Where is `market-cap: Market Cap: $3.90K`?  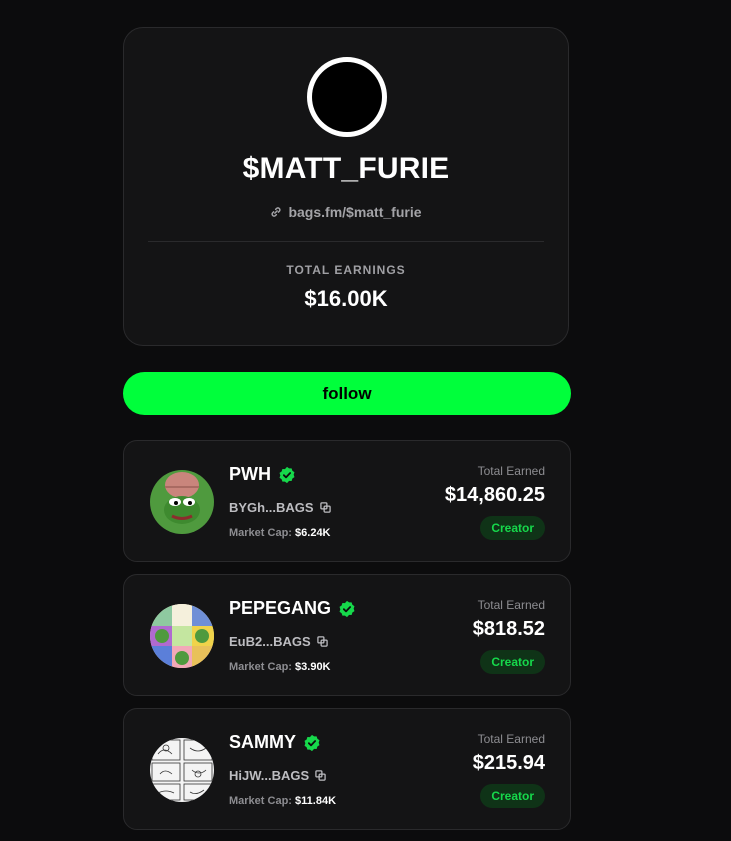 market-cap: Market Cap: $3.90K is located at coordinates (280, 667).